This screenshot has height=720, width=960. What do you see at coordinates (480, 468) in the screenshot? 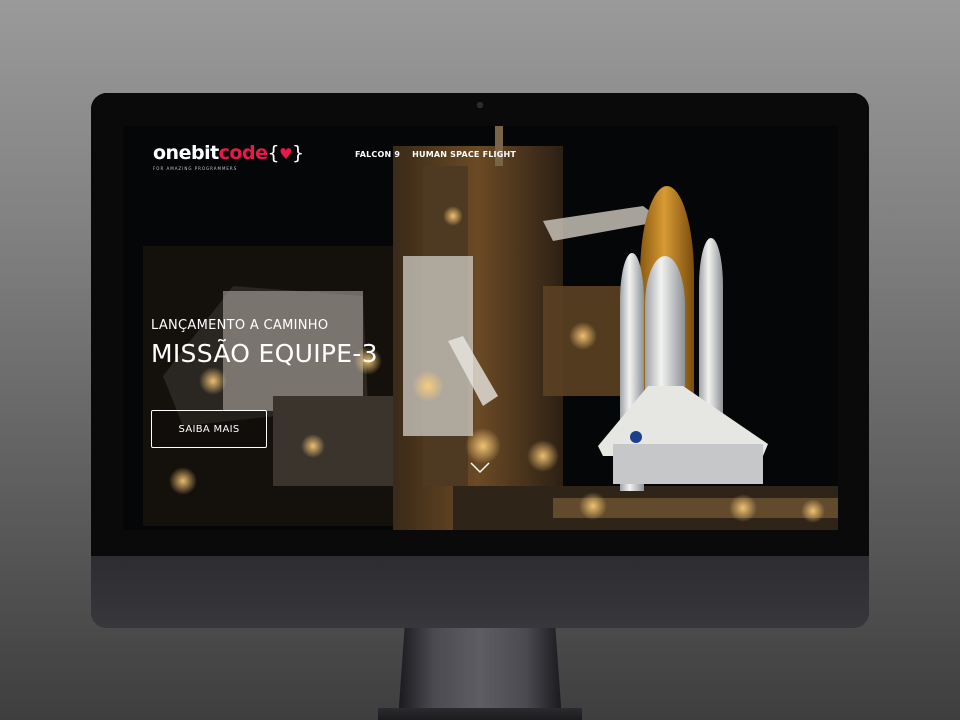
I see `chevron-down-icon` at bounding box center [480, 468].